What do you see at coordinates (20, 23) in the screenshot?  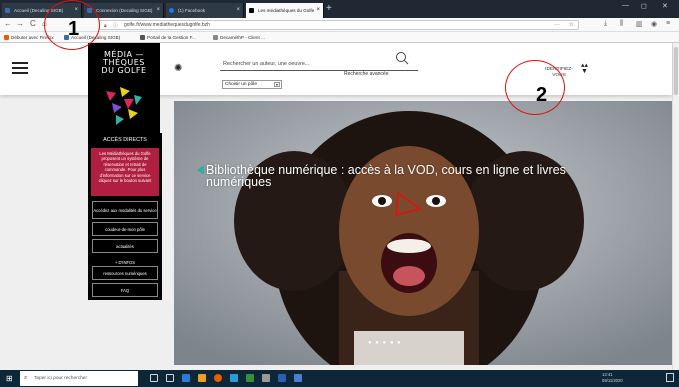 I see `forward-button: →` at bounding box center [20, 23].